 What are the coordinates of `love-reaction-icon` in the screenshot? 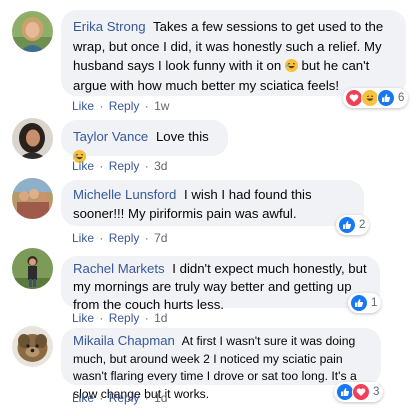 It's located at (361, 392).